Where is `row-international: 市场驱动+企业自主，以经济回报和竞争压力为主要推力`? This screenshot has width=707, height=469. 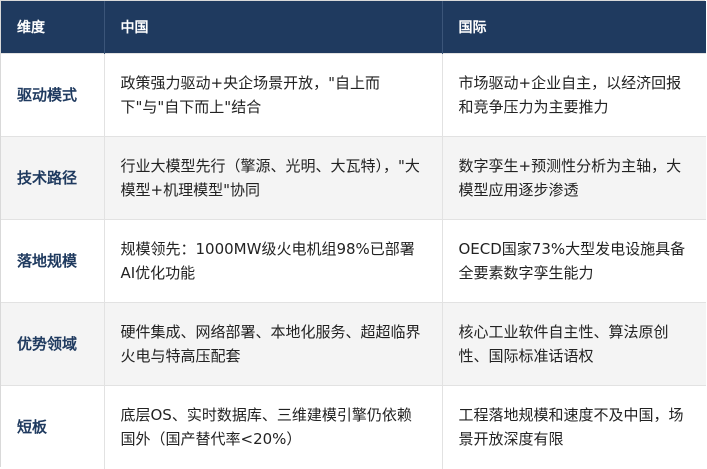 row-international: 市场驱动+企业自主，以经济回报和竞争压力为主要推力 is located at coordinates (574, 95).